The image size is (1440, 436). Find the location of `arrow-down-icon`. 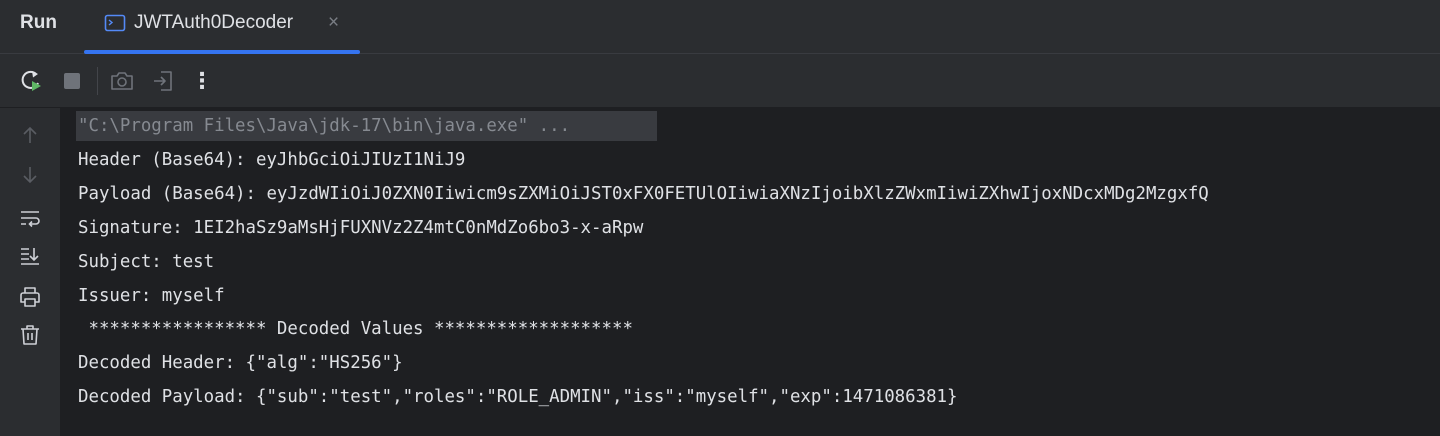

arrow-down-icon is located at coordinates (30, 175).